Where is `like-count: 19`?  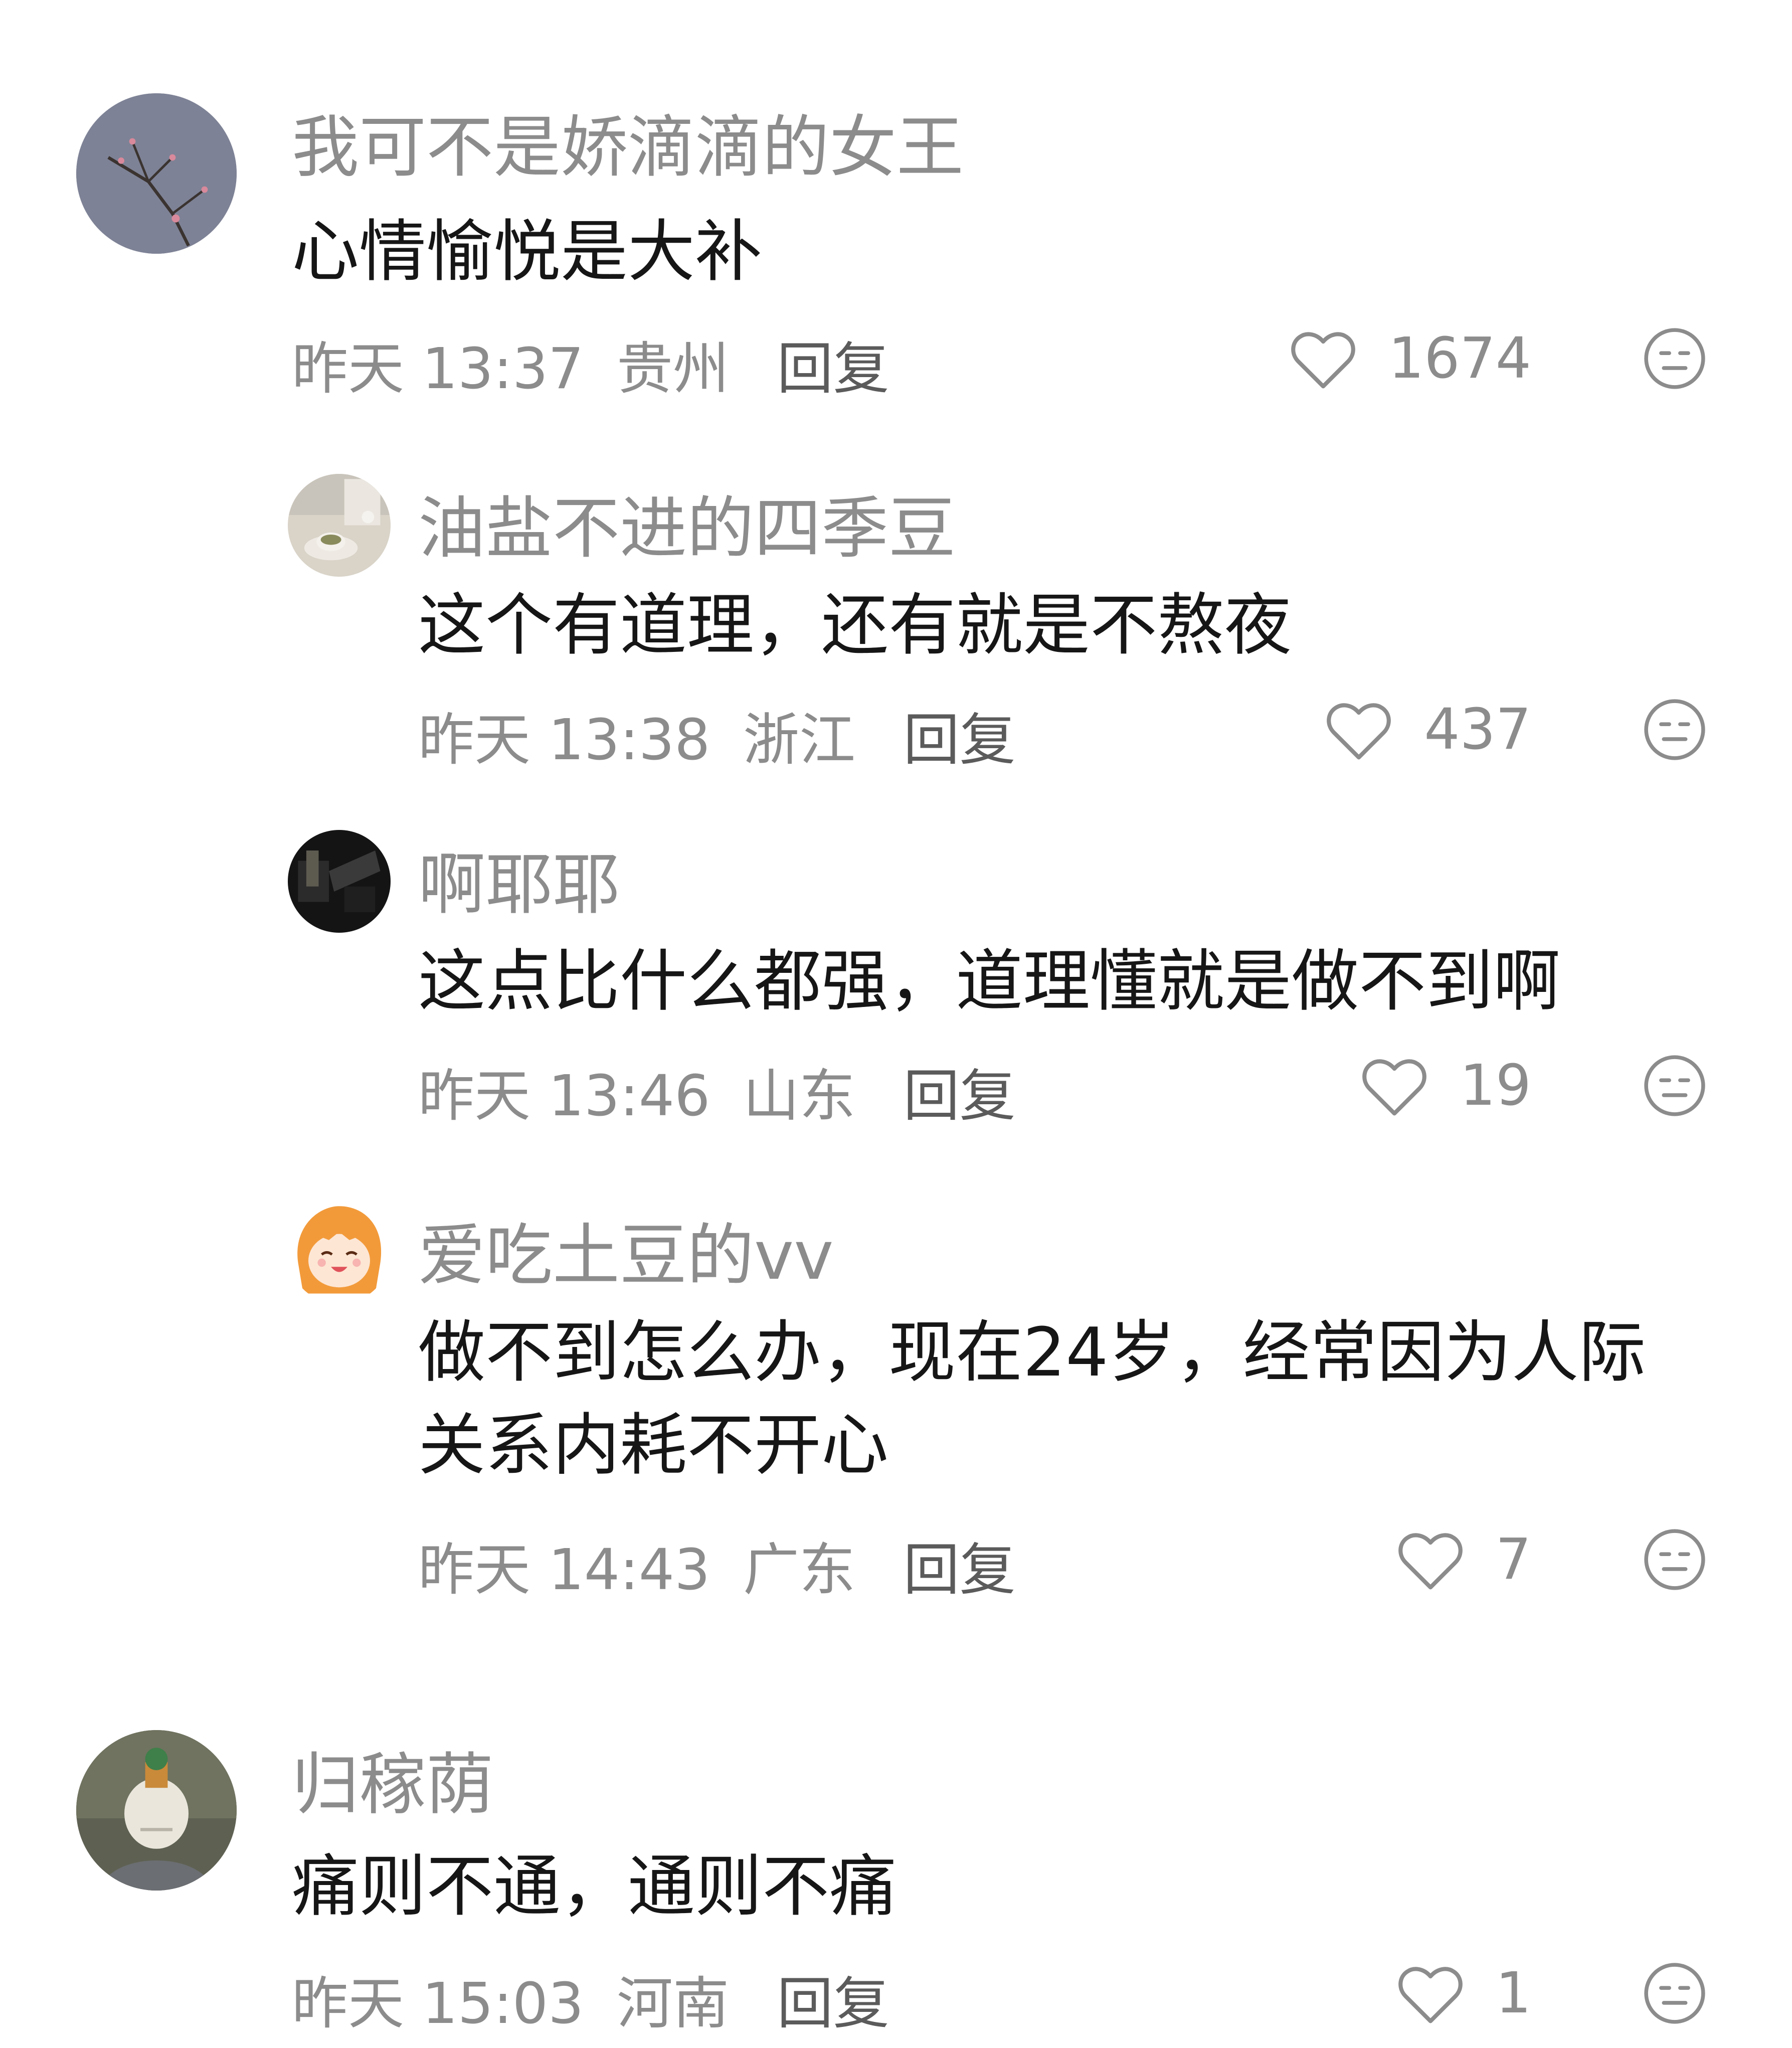
like-count: 19 is located at coordinates (1495, 1085).